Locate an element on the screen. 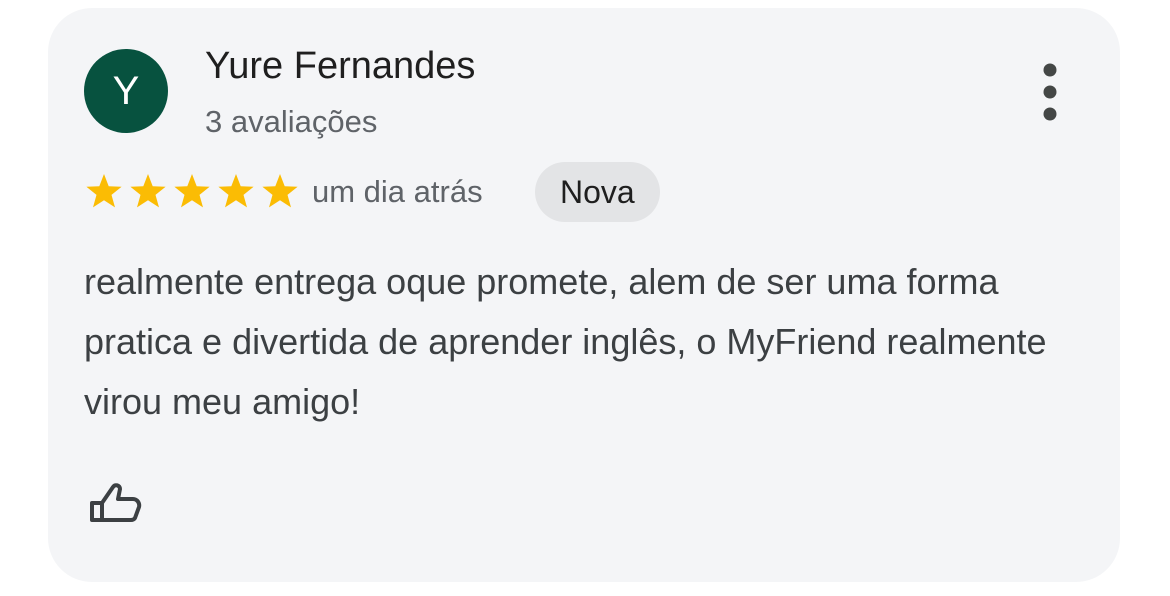 The height and width of the screenshot is (596, 1170). like-button is located at coordinates (116, 504).